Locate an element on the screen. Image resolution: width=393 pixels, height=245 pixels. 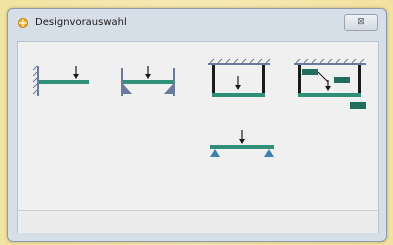
left-pin-support is located at coordinates (215, 153).